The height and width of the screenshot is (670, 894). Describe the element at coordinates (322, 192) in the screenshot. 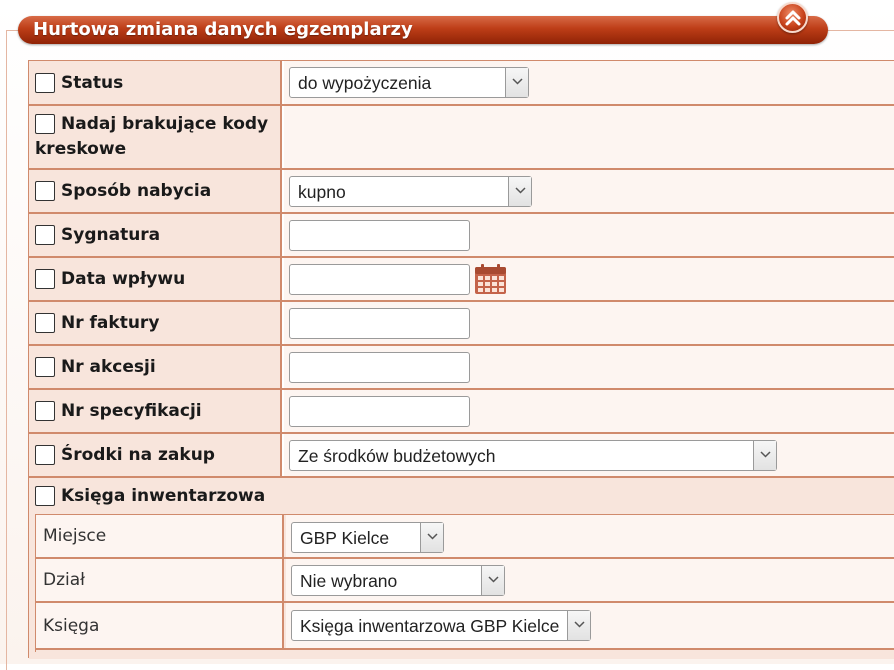

I see `acquisition-select-value: kupno` at that location.